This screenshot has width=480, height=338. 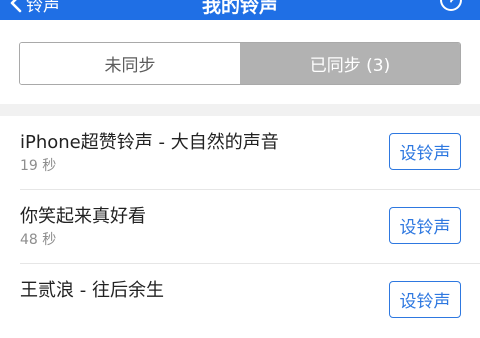 What do you see at coordinates (38, 166) in the screenshot?
I see `ringtone-duration: 19 秒` at bounding box center [38, 166].